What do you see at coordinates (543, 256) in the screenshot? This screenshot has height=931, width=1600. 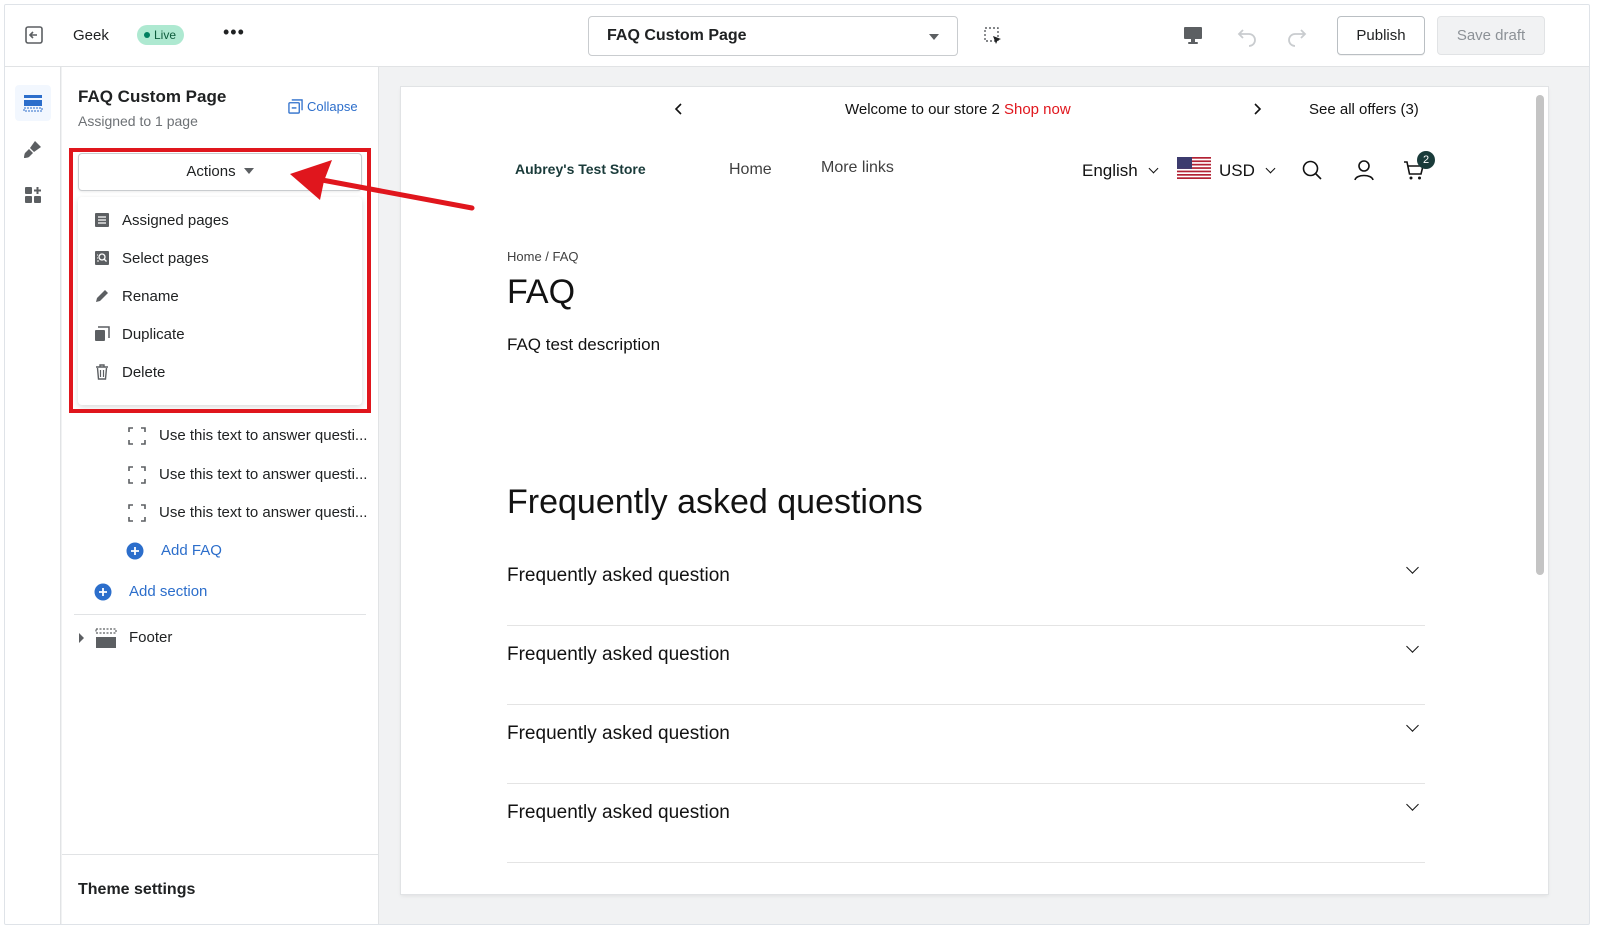 I see `breadcrumb: Home / FAQ` at bounding box center [543, 256].